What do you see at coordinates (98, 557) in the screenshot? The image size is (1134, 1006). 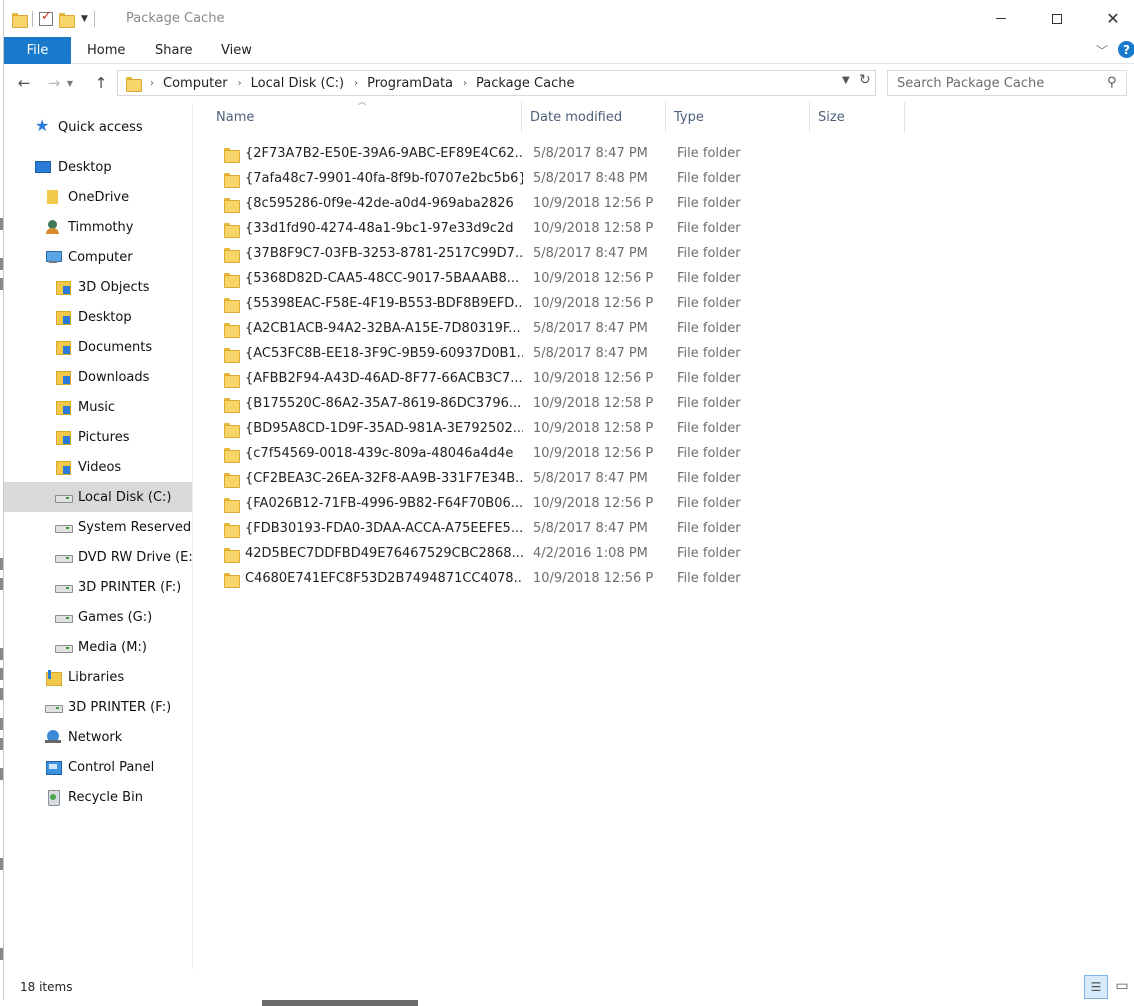 I see `nav-item-dvd-drive: DVD RW Drive (E:)` at bounding box center [98, 557].